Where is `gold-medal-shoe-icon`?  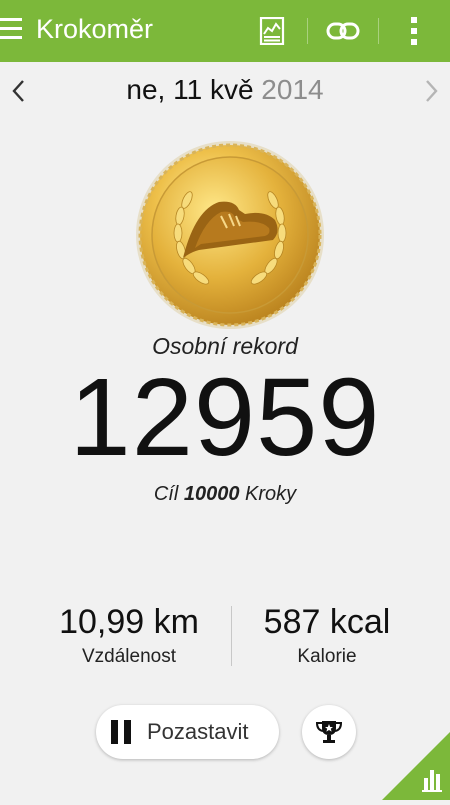 gold-medal-shoe-icon is located at coordinates (230, 235).